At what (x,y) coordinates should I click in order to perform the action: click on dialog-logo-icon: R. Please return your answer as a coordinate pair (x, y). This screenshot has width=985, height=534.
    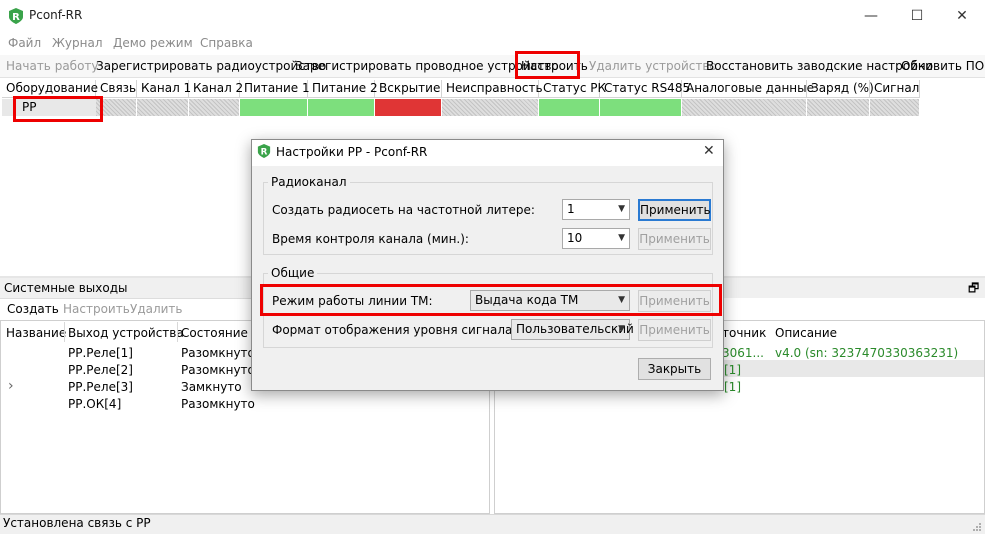
    Looking at the image, I should click on (264, 151).